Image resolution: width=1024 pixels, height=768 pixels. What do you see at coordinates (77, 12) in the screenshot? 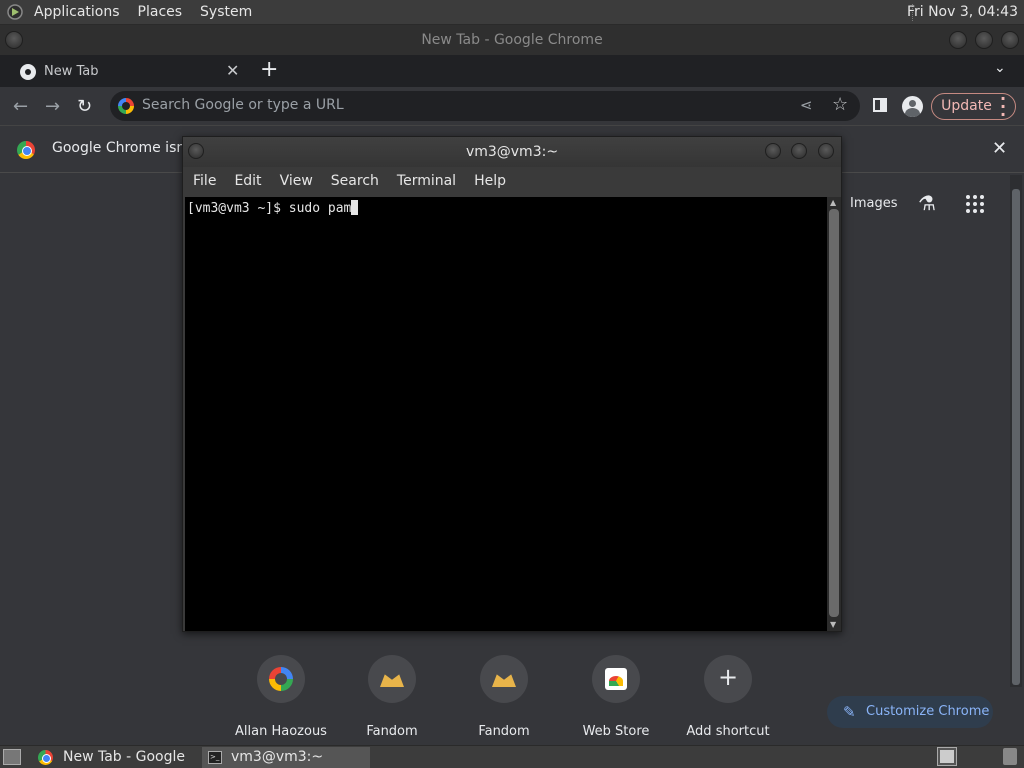
I see `menu-applications: Applications` at bounding box center [77, 12].